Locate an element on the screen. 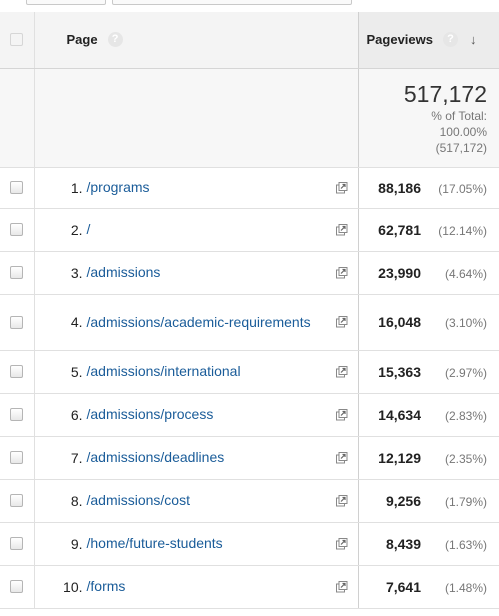 This screenshot has height=616, width=499. pageviews-cell: 16,048 (3.10%) is located at coordinates (428, 322).